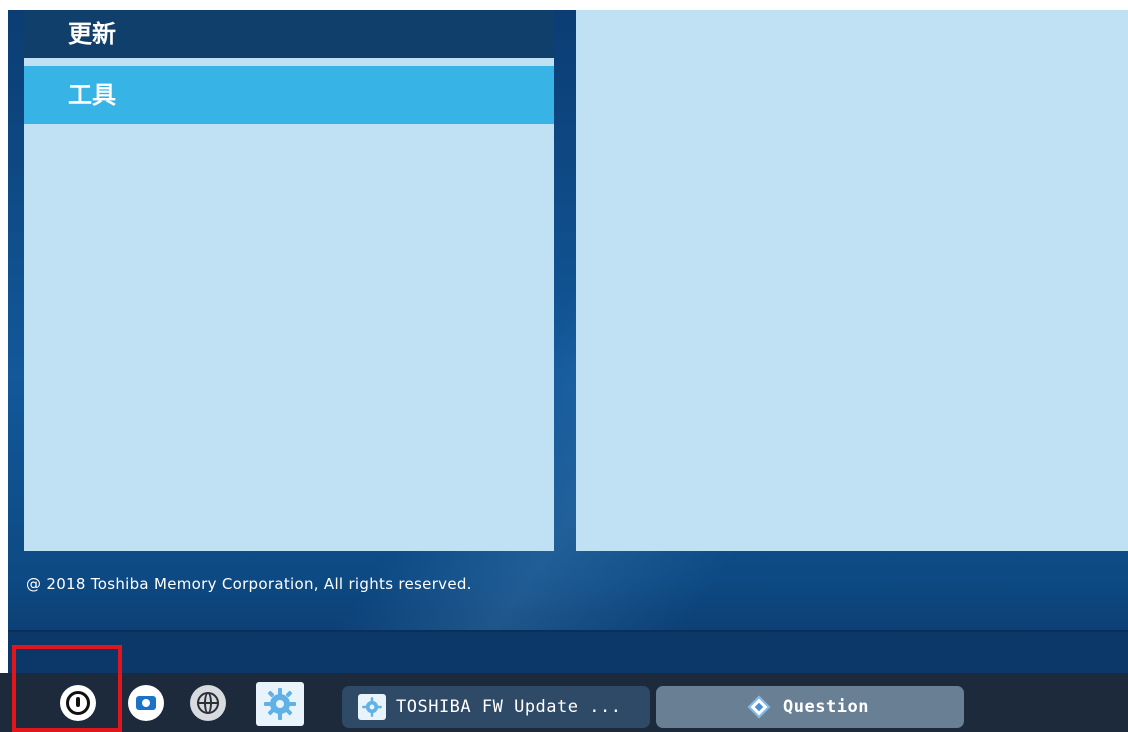 The image size is (1128, 732). I want to click on globe-icon, so click(208, 703).